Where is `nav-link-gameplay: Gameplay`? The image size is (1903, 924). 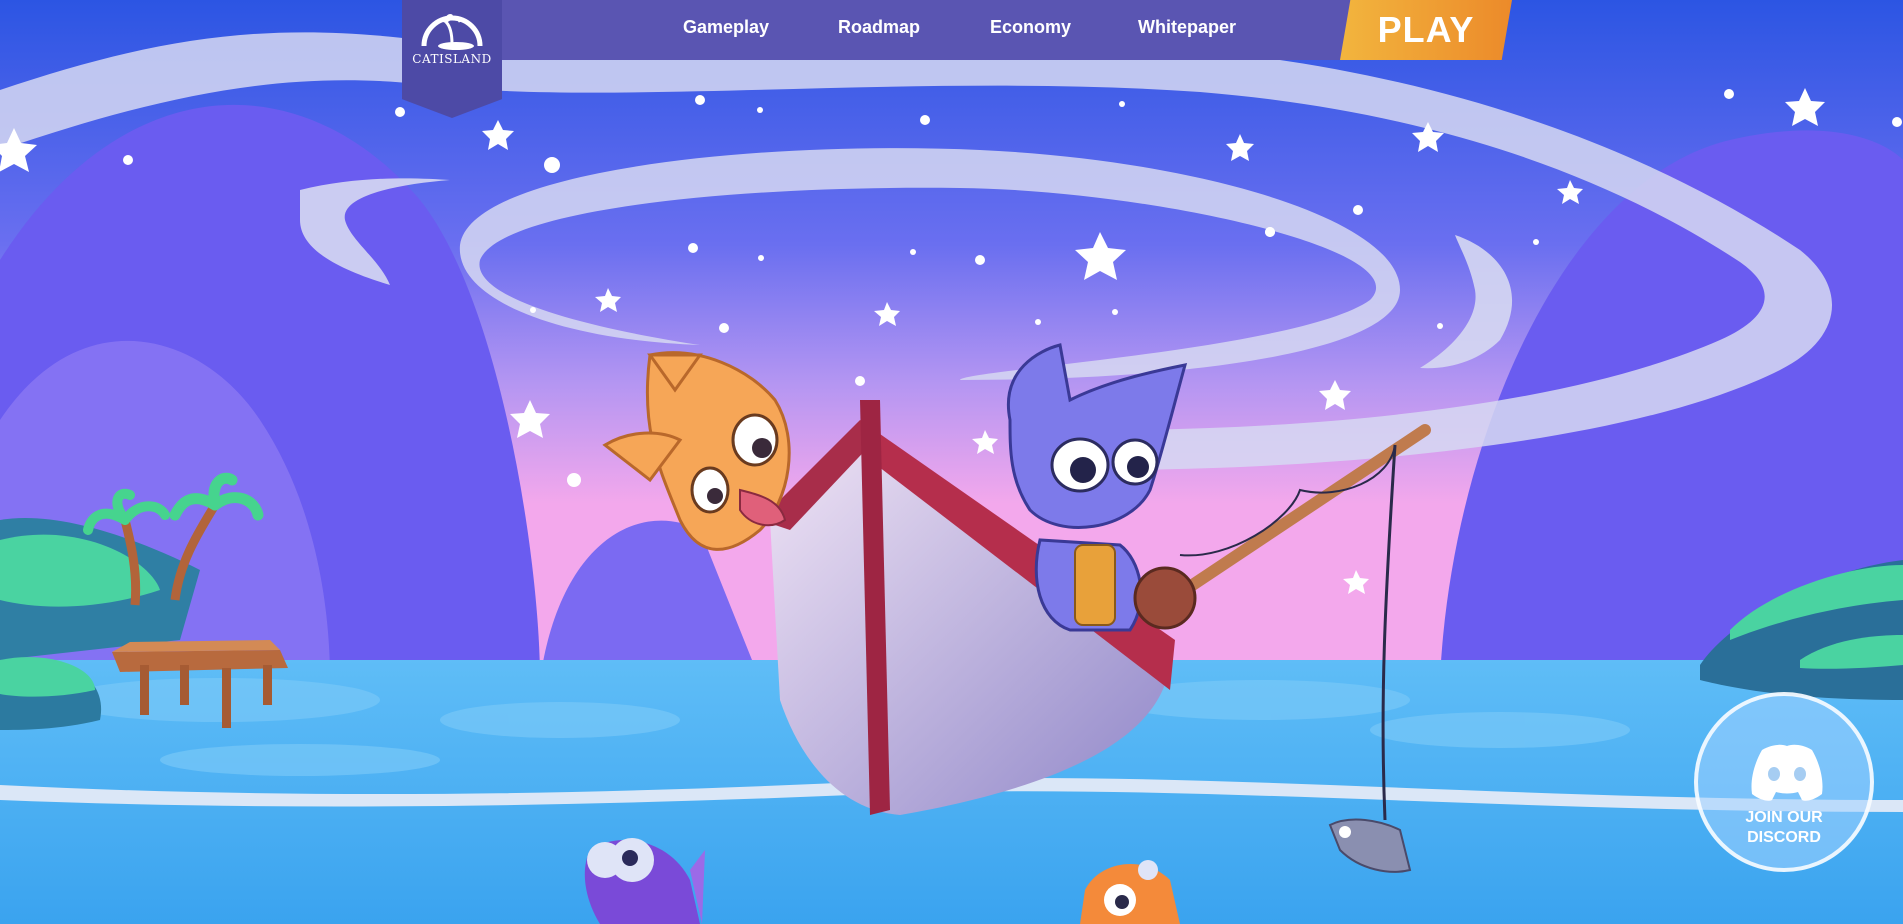 nav-link-gameplay: Gameplay is located at coordinates (726, 27).